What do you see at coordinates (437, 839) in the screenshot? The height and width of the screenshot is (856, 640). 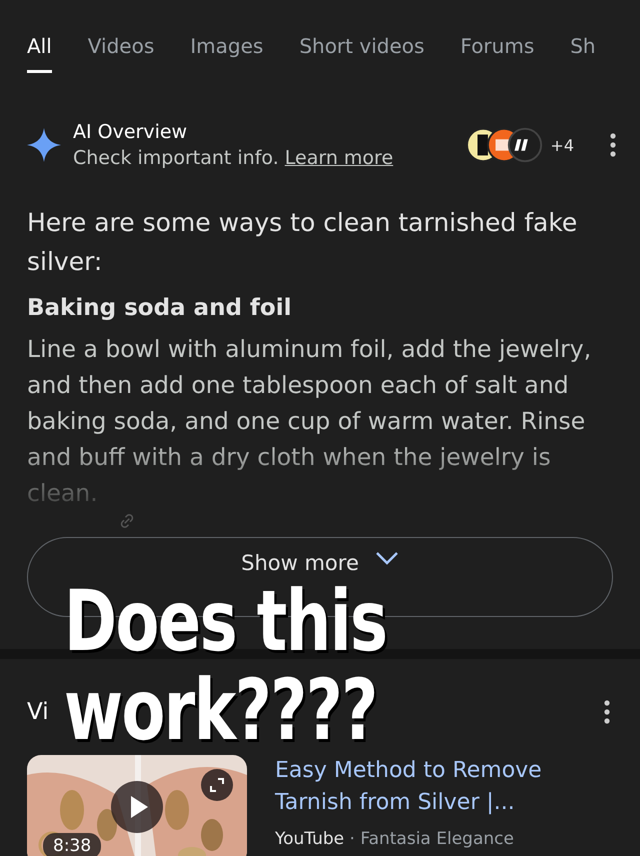 I see `channel-name: Fantasia Elegance` at bounding box center [437, 839].